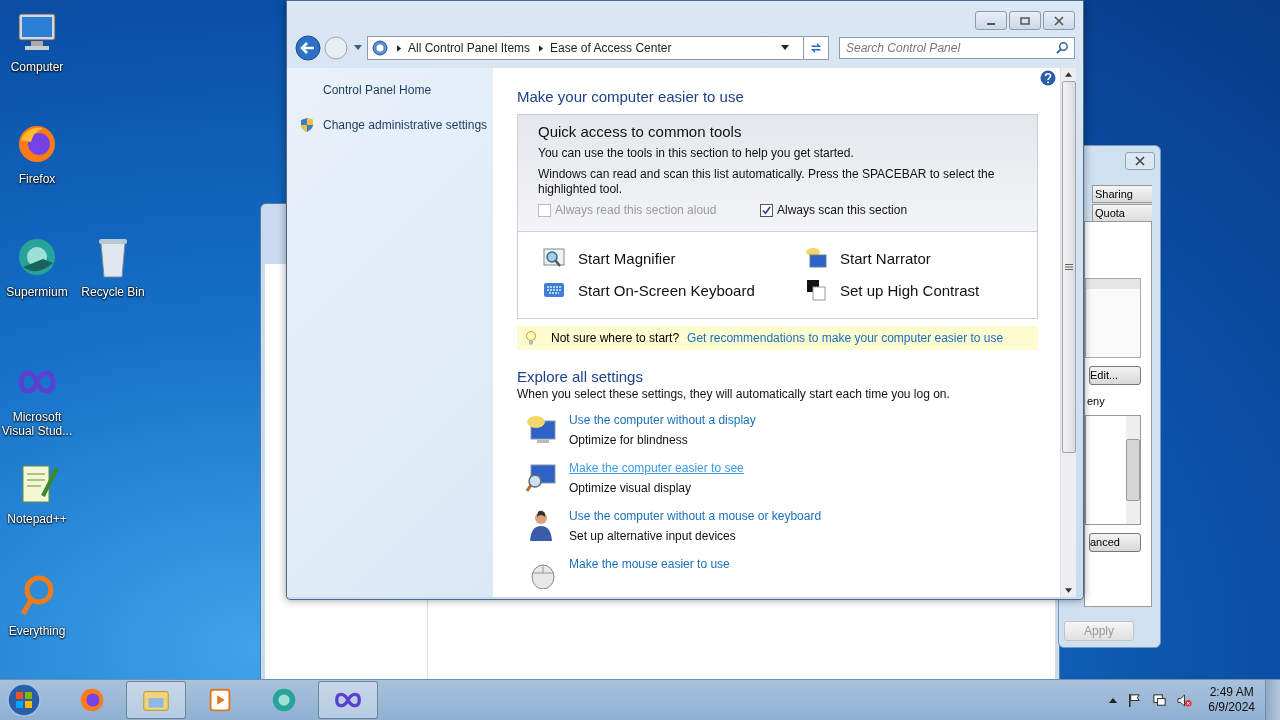 The width and height of the screenshot is (1280, 720). I want to click on section-title: Explore all settings, so click(580, 376).